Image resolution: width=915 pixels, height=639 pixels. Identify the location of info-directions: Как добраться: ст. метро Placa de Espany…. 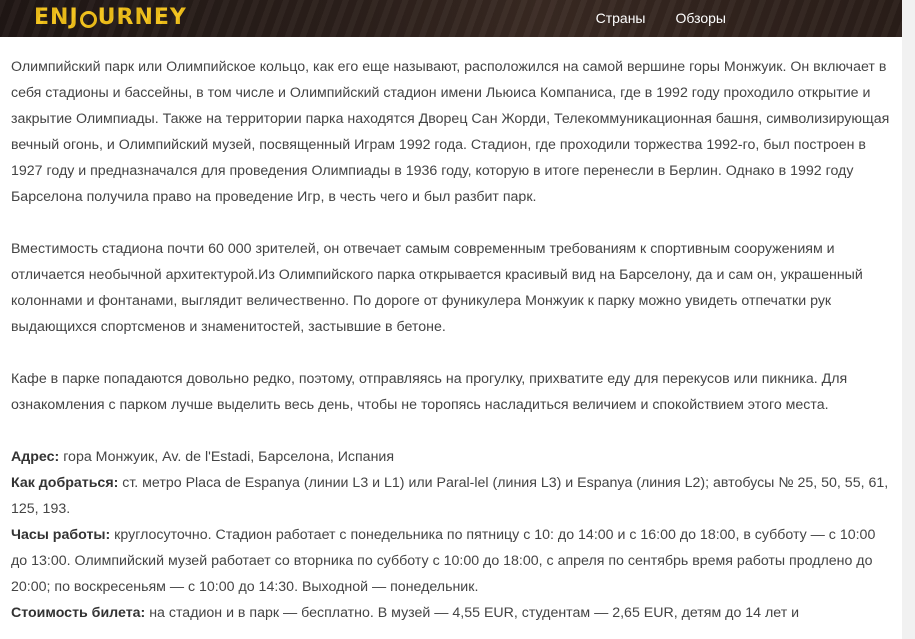
(451, 496).